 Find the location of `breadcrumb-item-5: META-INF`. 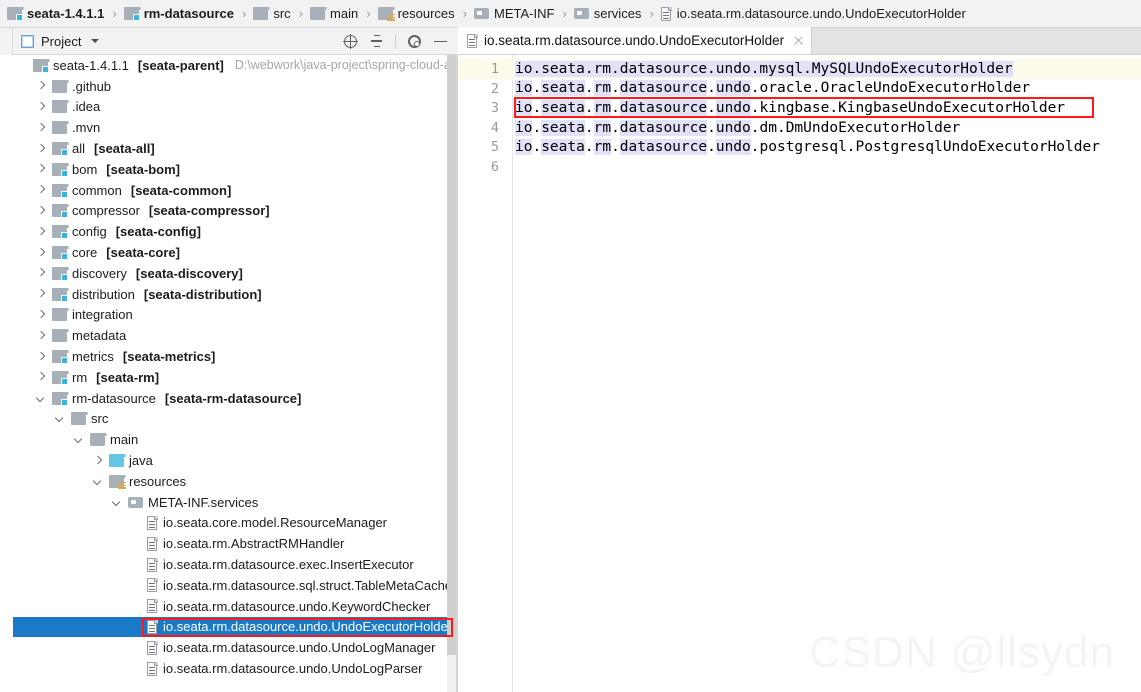

breadcrumb-item-5: META-INF is located at coordinates (514, 13).